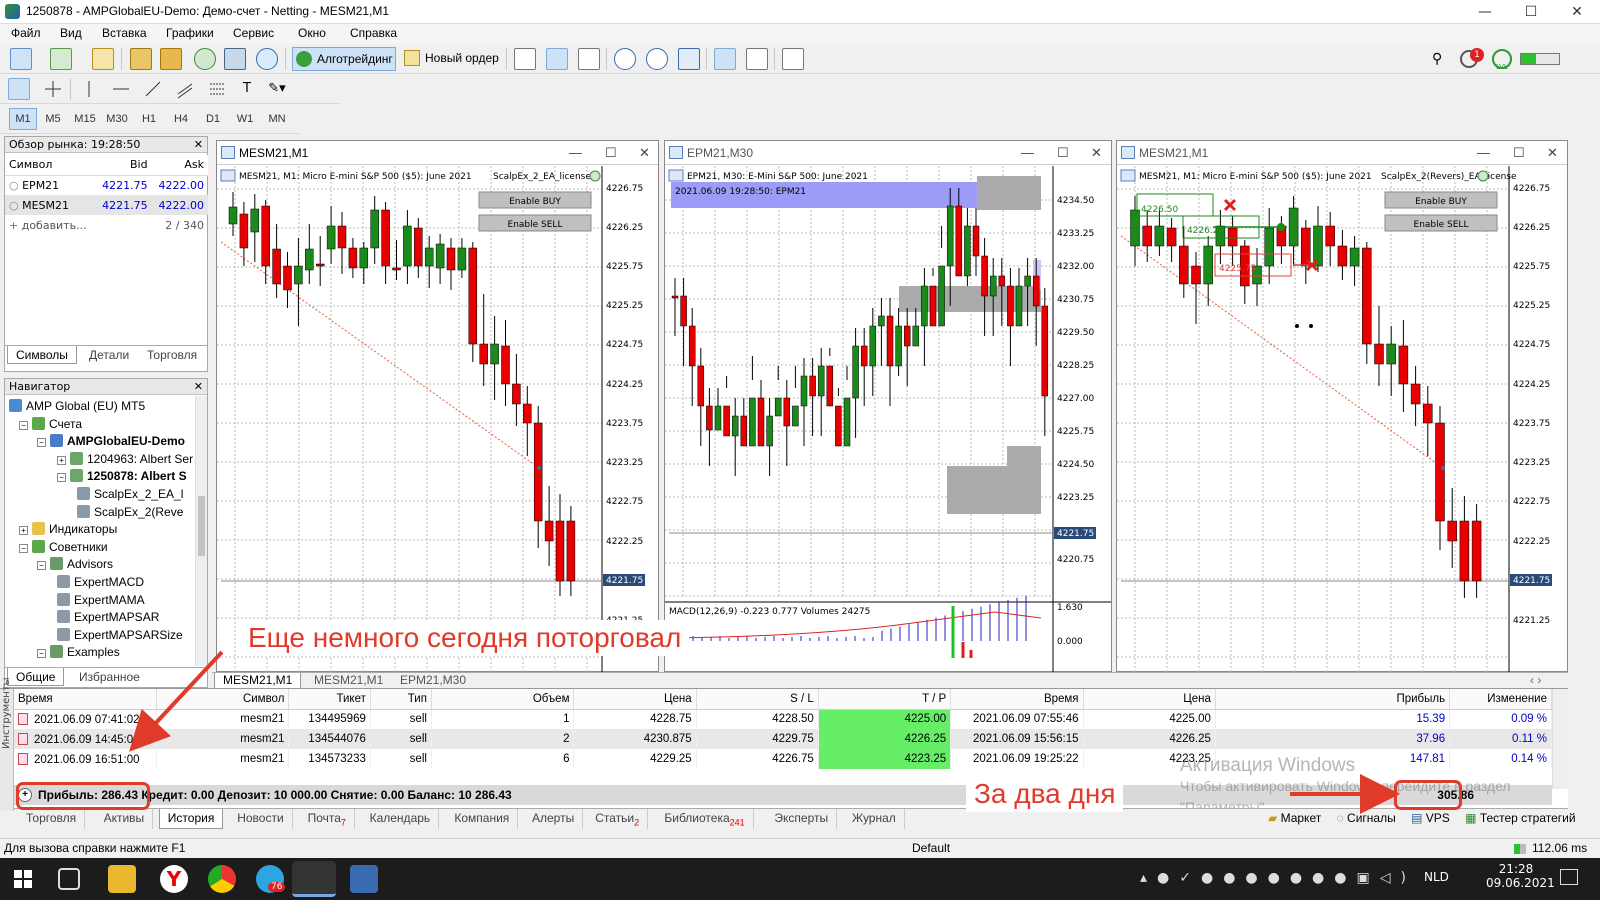 The width and height of the screenshot is (1600, 900). I want to click on tf-m1: M1, so click(23, 119).